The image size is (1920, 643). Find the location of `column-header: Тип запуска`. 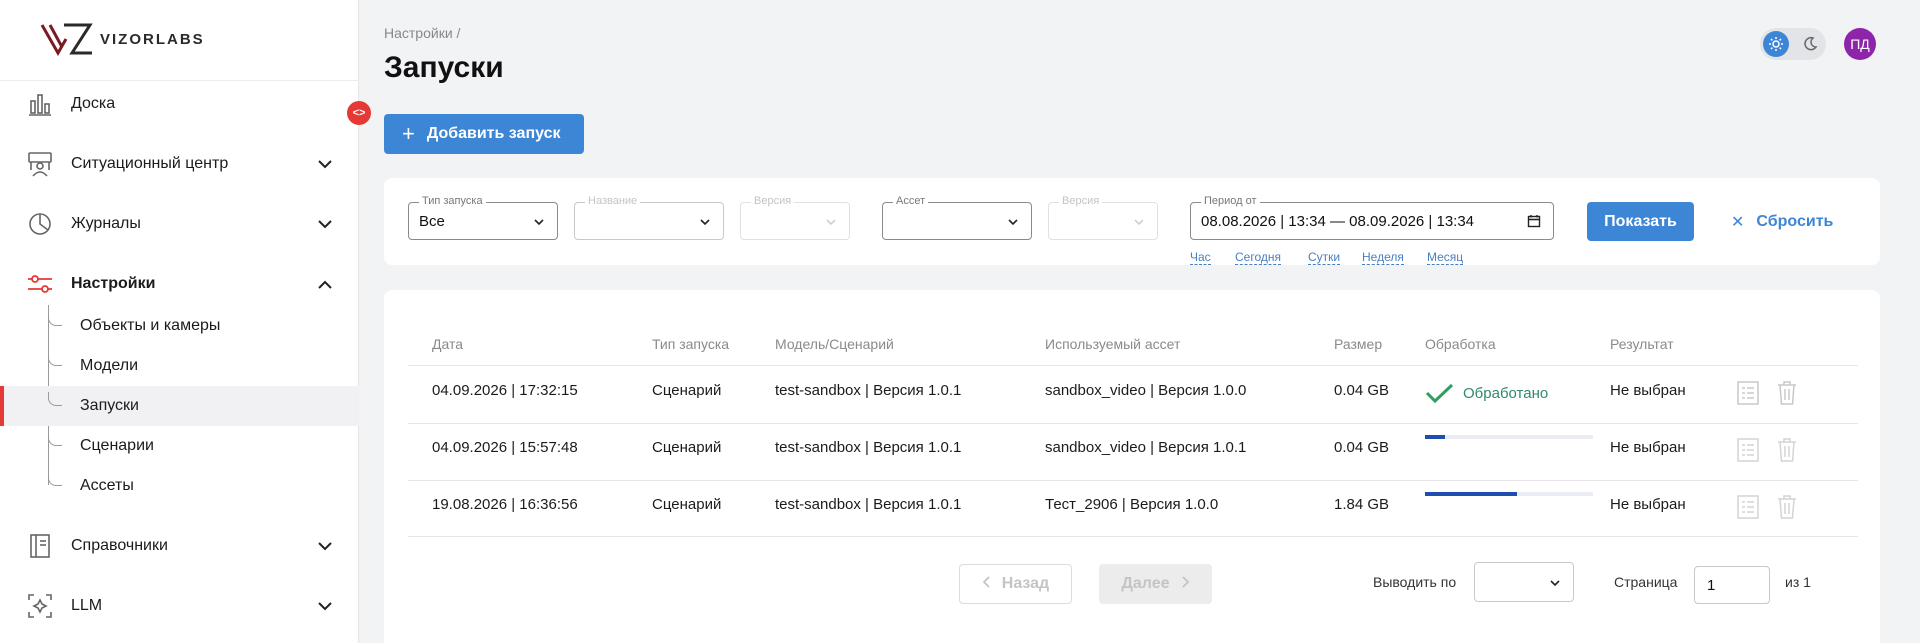

column-header: Тип запуска is located at coordinates (691, 344).